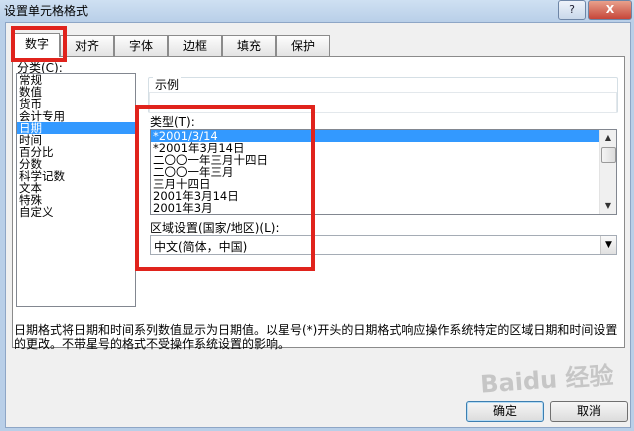  I want to click on tab-alignment: 对齐, so click(87, 45).